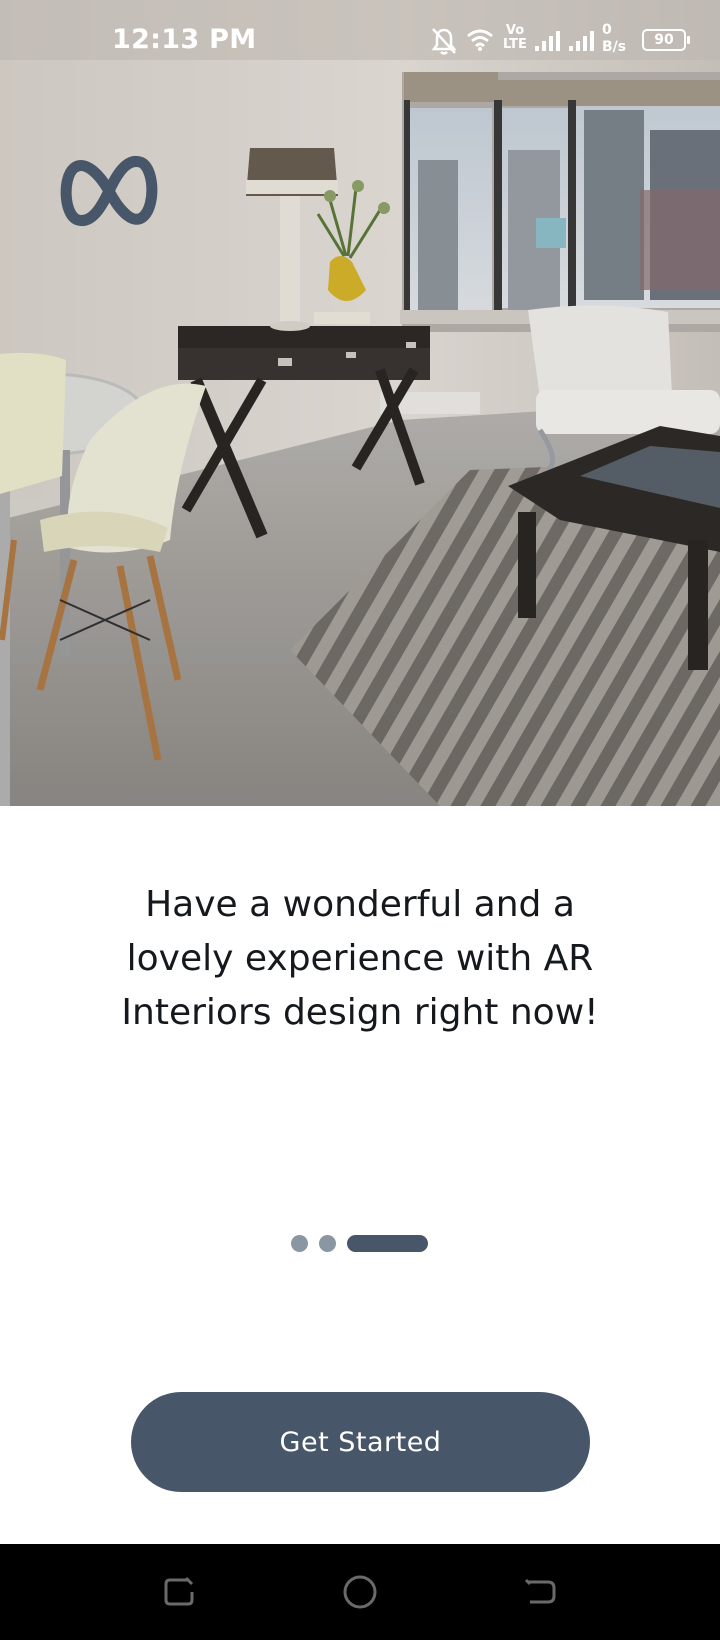  I want to click on page-dot-3-active, so click(387, 1243).